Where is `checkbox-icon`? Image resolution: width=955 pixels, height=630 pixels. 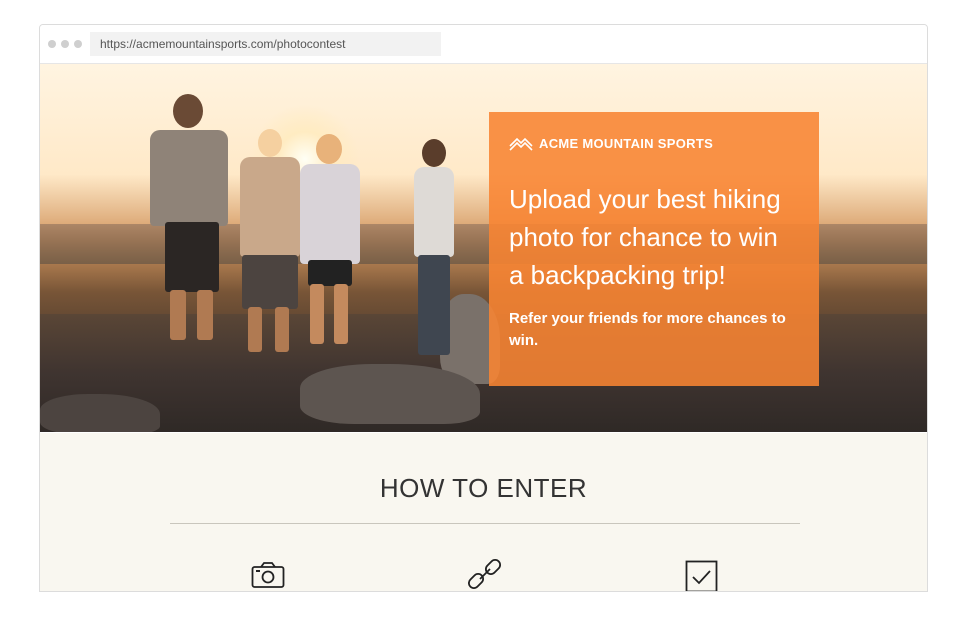 checkbox-icon is located at coordinates (701, 575).